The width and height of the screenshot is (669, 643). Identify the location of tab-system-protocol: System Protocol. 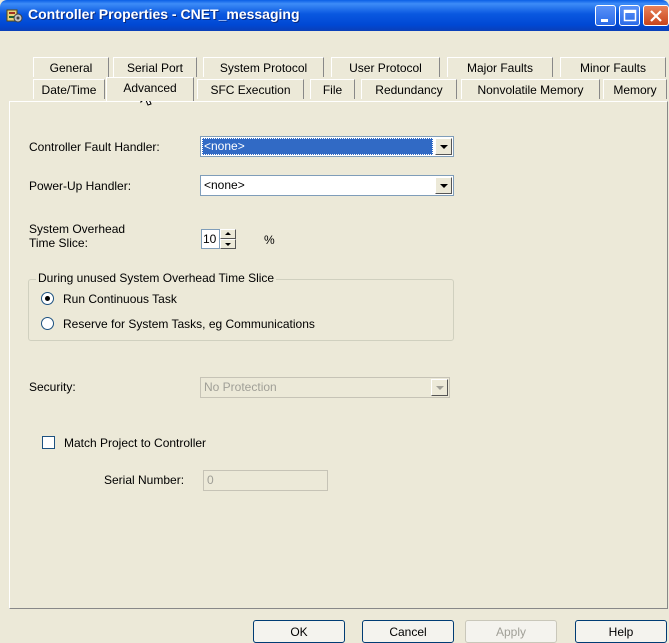
(263, 67).